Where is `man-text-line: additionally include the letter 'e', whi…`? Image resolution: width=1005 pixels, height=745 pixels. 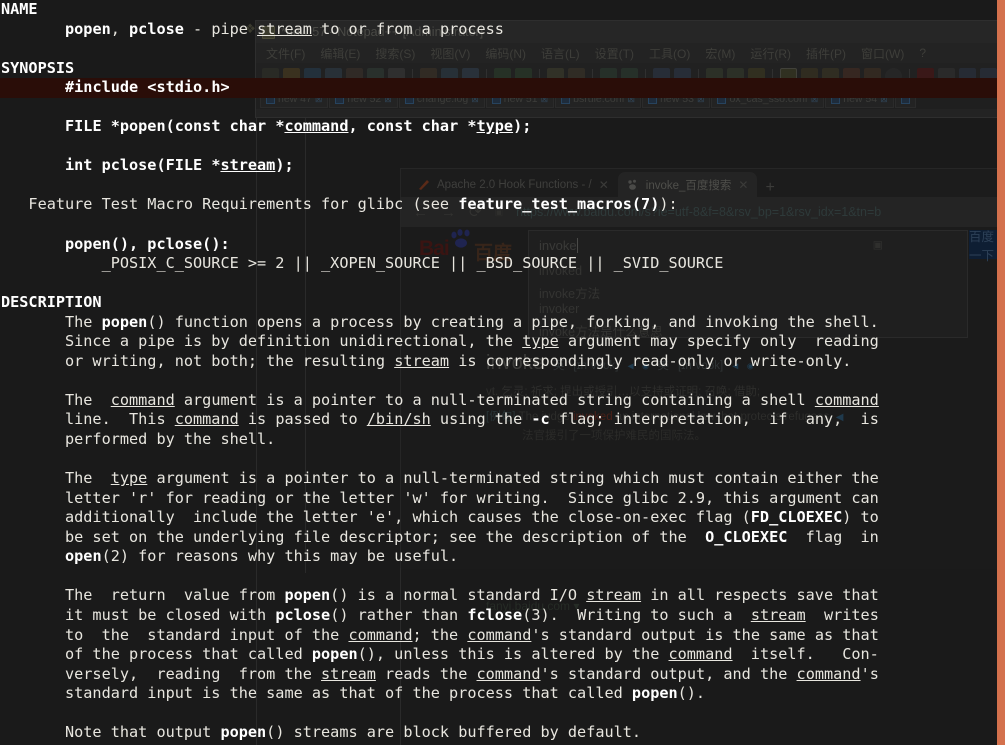 man-text-line: additionally include the letter 'e', whi… is located at coordinates (440, 517).